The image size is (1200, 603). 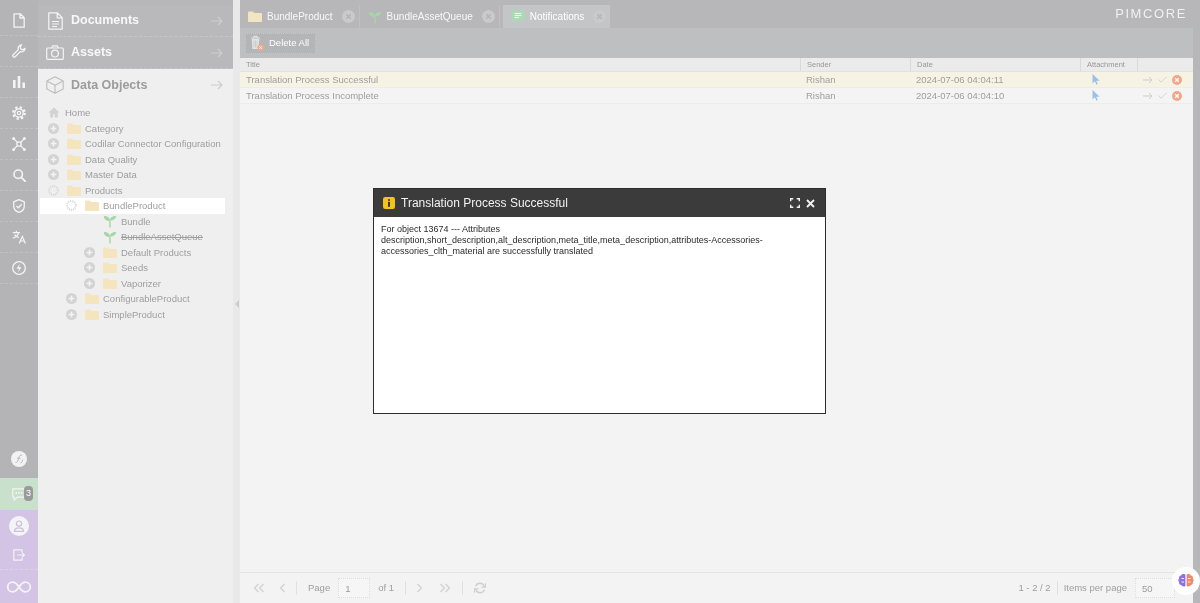 What do you see at coordinates (19, 586) in the screenshot?
I see `infinity-icon` at bounding box center [19, 586].